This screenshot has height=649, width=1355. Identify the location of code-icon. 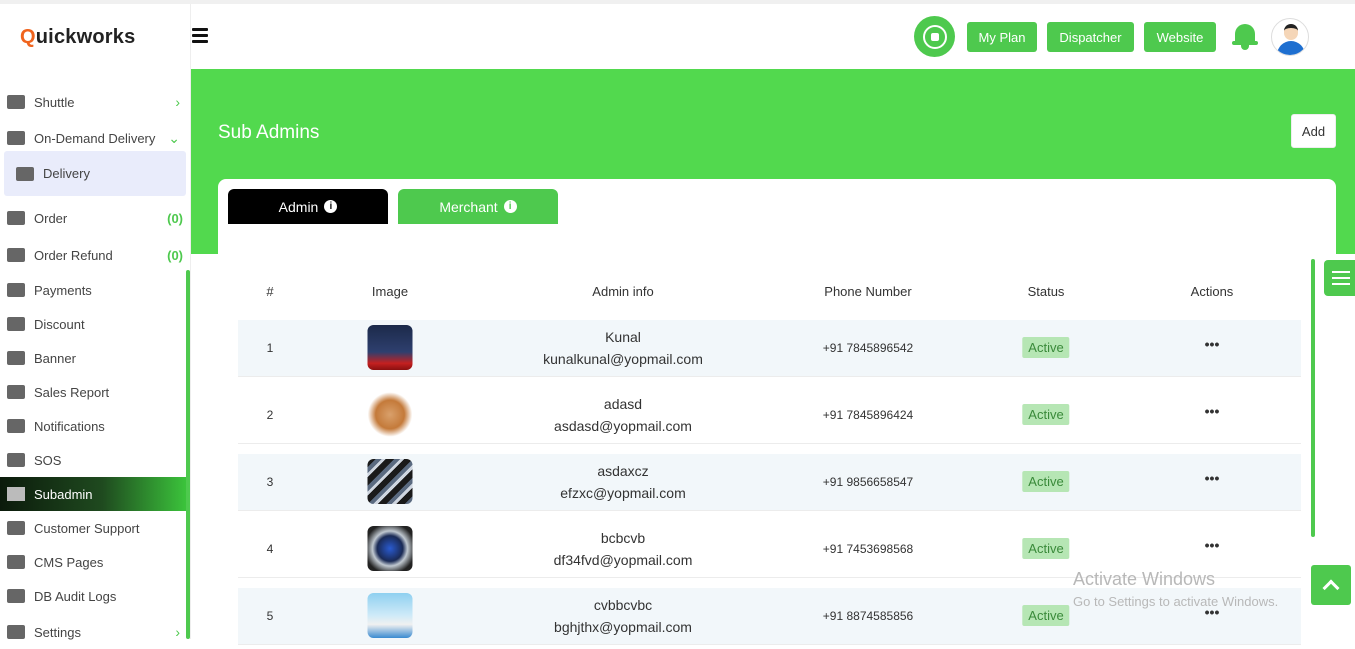
(16, 562).